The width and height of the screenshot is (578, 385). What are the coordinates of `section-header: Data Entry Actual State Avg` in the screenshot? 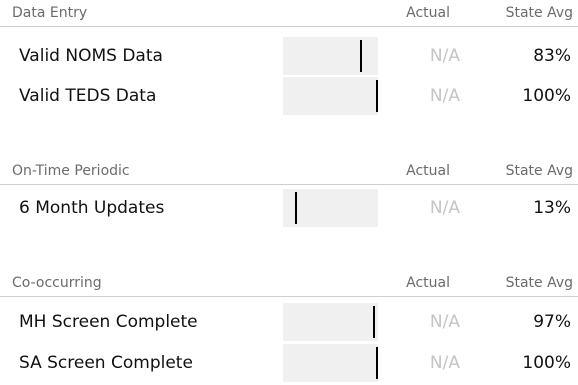 It's located at (289, 14).